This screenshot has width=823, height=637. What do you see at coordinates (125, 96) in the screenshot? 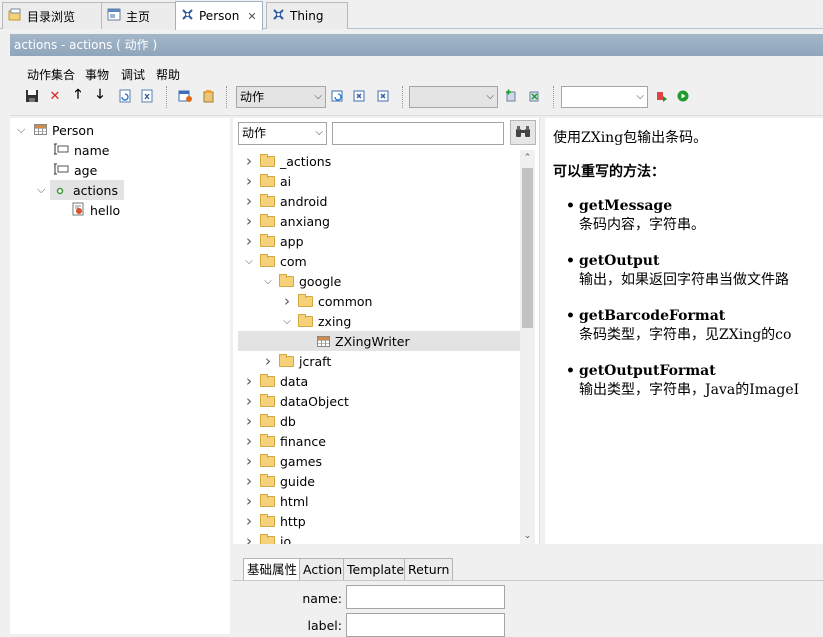
I see `refresh-doc-icon` at bounding box center [125, 96].